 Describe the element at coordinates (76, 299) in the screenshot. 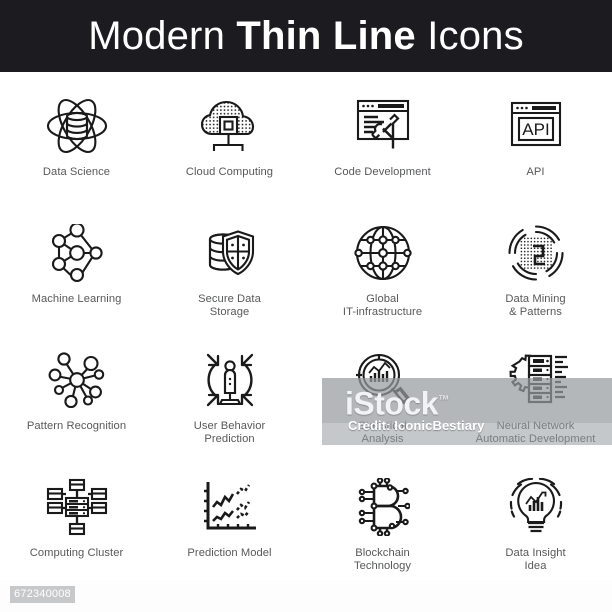

I see `icon-label: Machine Learning` at that location.